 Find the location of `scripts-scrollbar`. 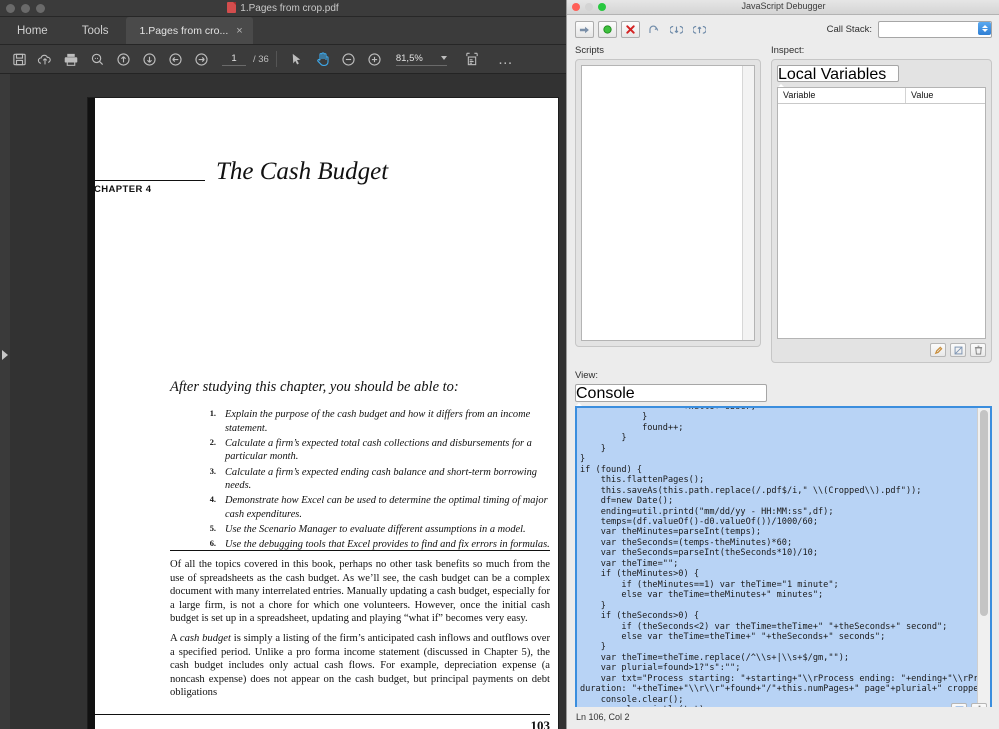

scripts-scrollbar is located at coordinates (748, 203).